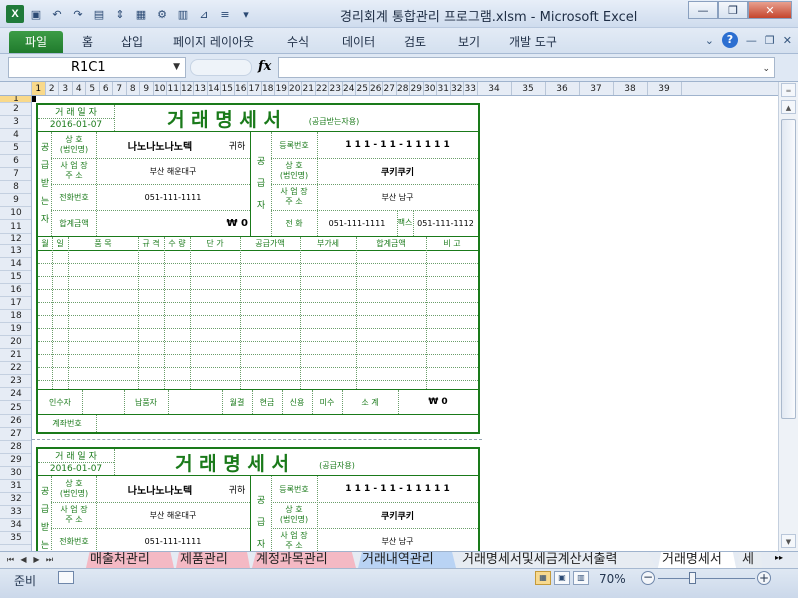 Image resolution: width=798 pixels, height=598 pixels. What do you see at coordinates (15, 512) in the screenshot?
I see `row-header: 33` at bounding box center [15, 512].